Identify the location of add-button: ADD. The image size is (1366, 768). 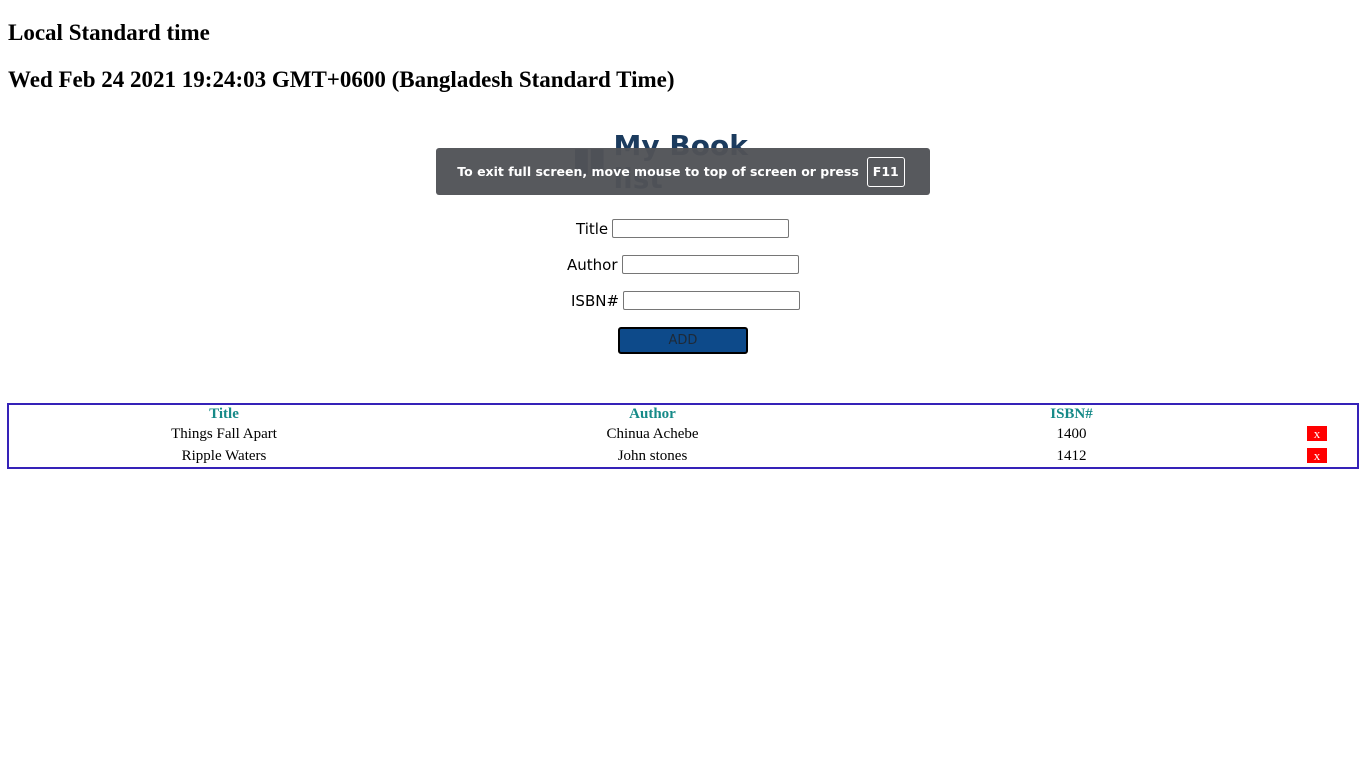
(683, 340).